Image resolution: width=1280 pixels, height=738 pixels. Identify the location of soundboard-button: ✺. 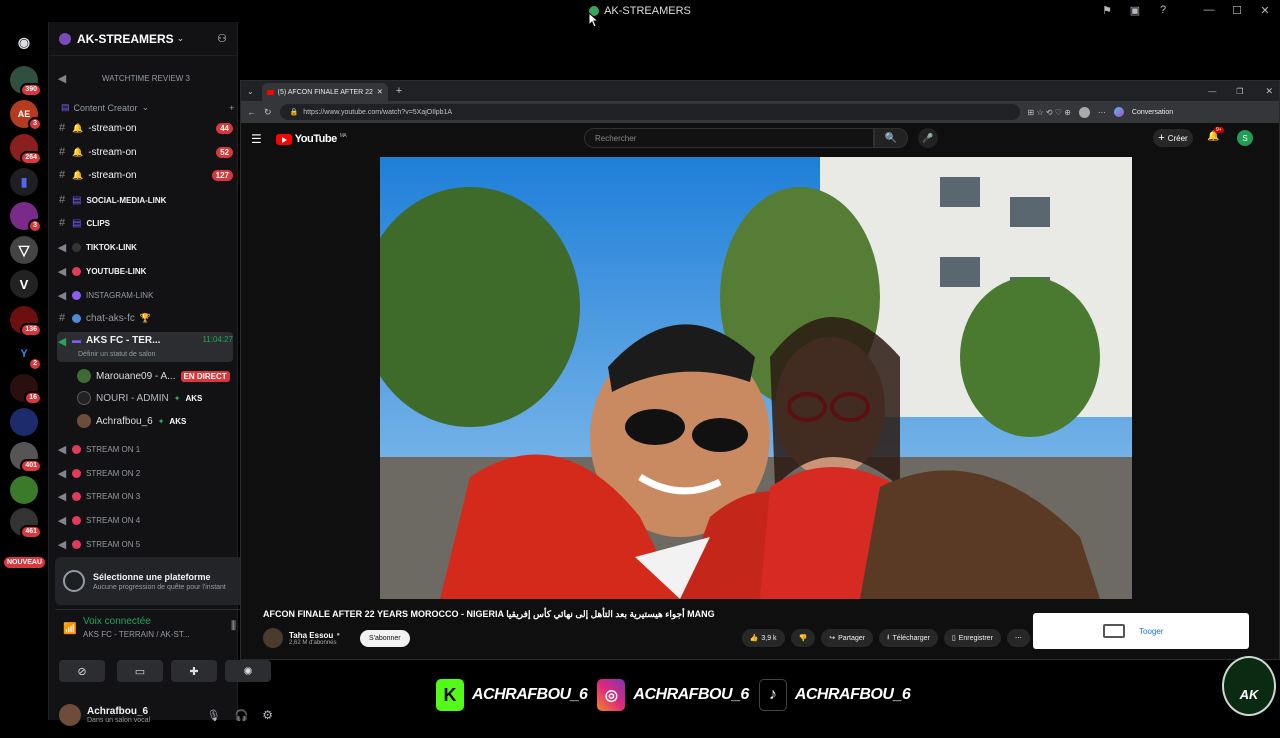
(248, 671).